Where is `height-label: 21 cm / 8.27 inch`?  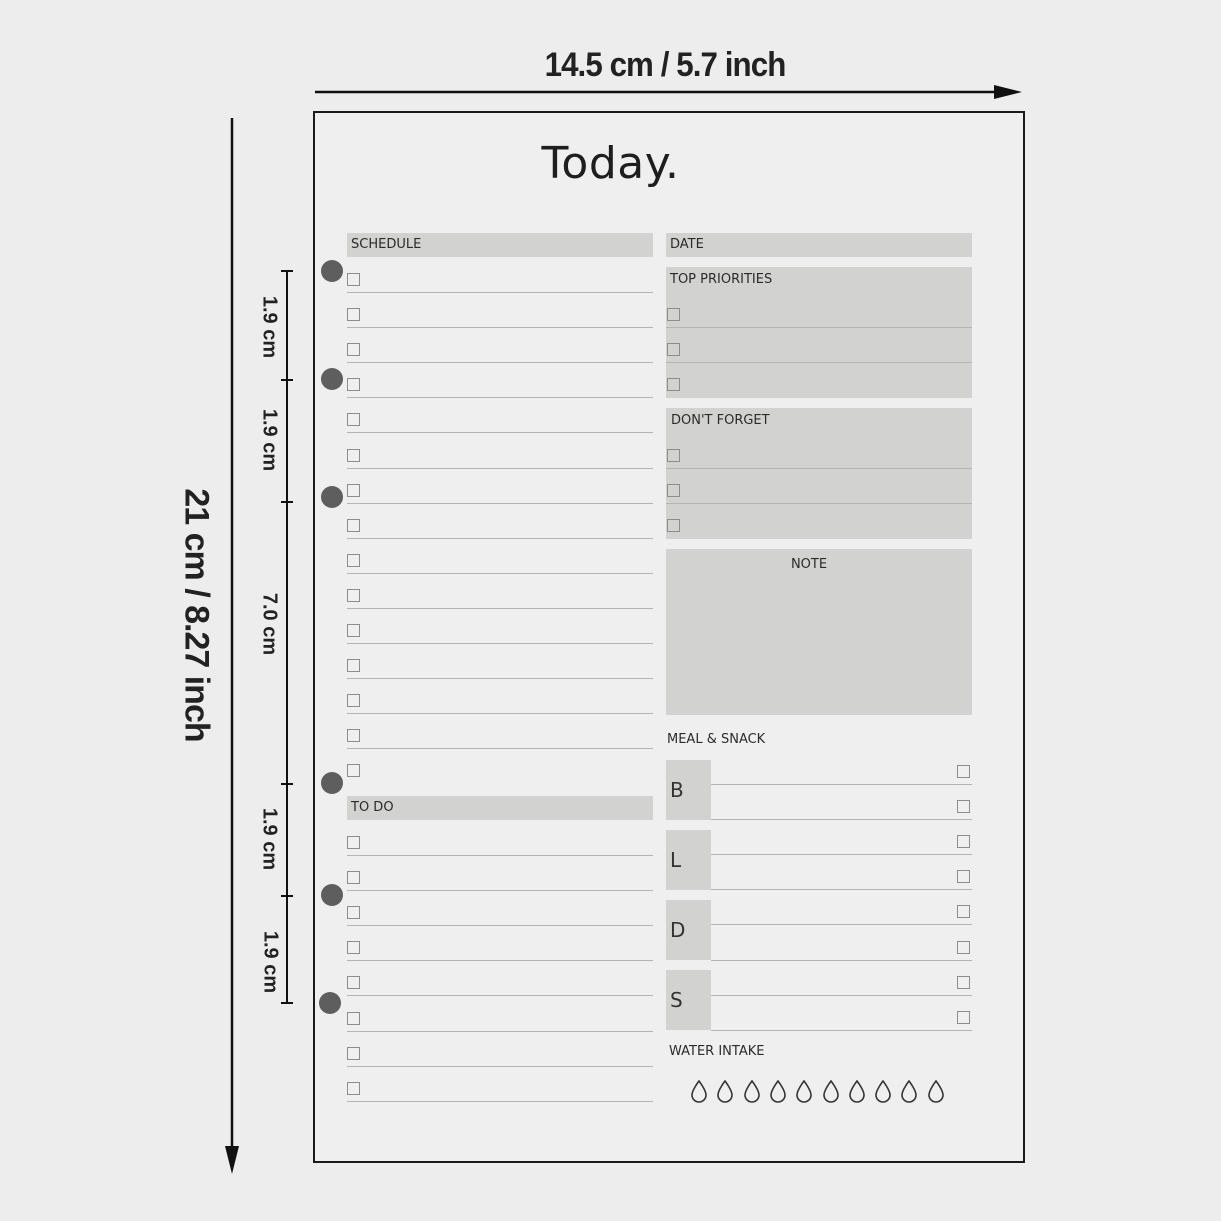 height-label: 21 cm / 8.27 inch is located at coordinates (196, 615).